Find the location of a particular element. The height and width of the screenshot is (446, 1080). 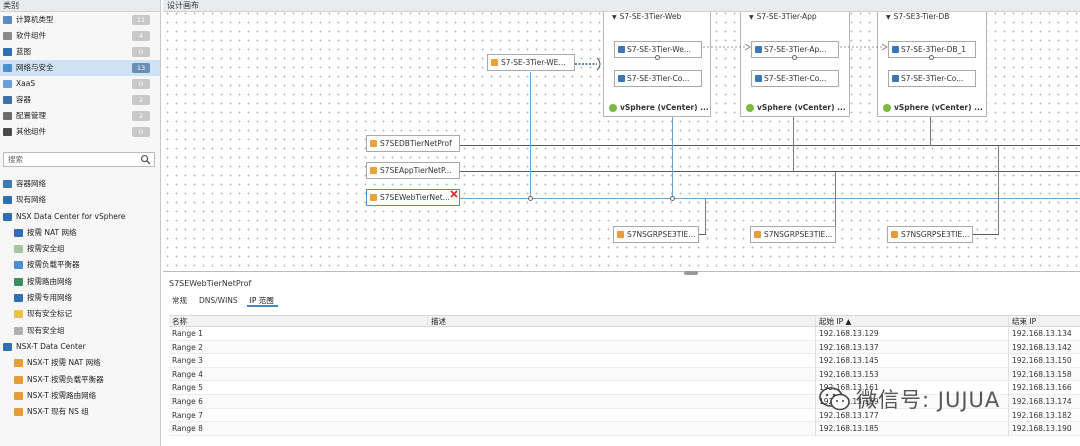

category-item: 配置管理 2 is located at coordinates (80, 116).